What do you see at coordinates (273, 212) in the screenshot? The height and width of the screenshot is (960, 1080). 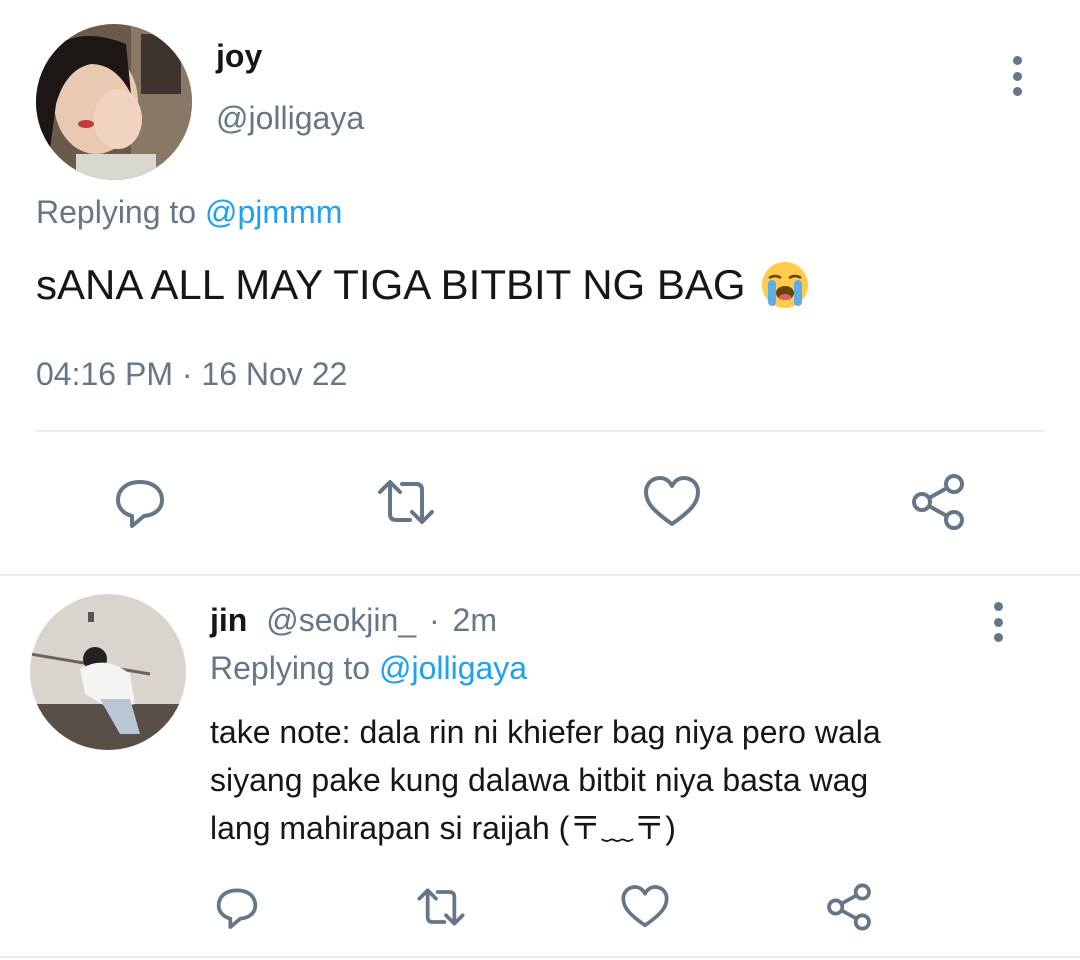 I see `replying-to-mention: @pjmmm` at bounding box center [273, 212].